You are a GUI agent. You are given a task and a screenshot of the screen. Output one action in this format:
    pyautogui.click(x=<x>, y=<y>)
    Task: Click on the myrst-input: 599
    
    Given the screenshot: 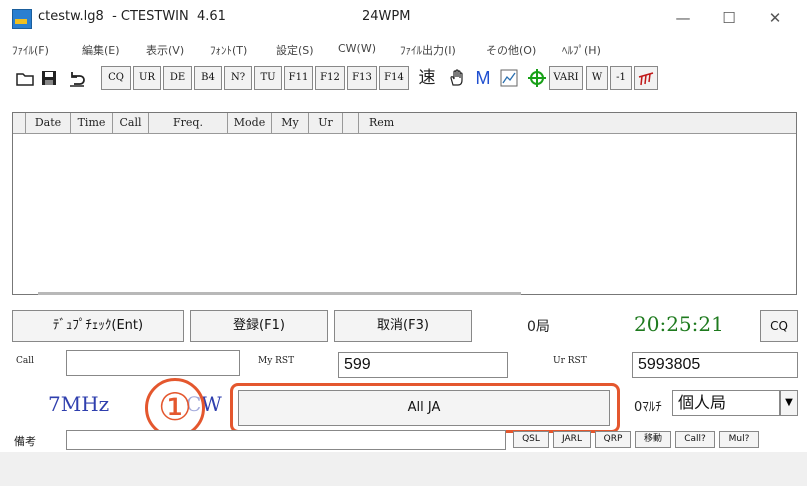 What is the action you would take?
    pyautogui.click(x=423, y=365)
    